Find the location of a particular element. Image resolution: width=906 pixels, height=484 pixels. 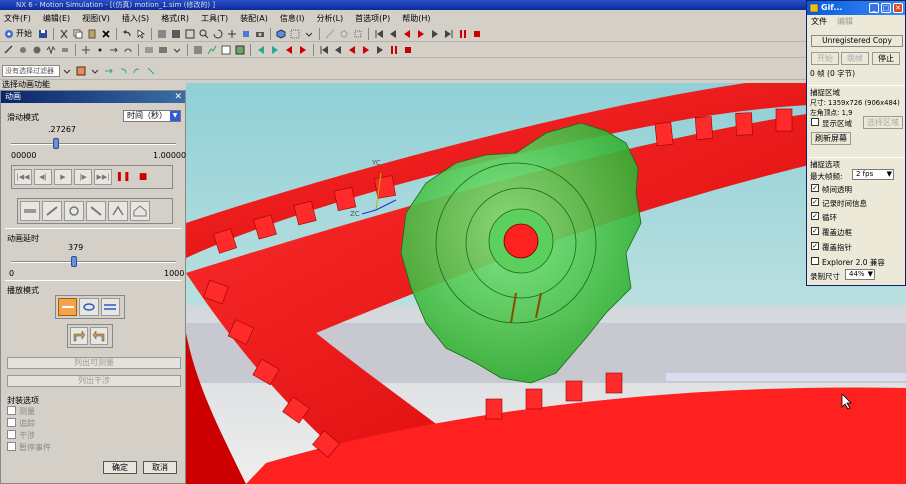

contact-icon is located at coordinates (149, 50).